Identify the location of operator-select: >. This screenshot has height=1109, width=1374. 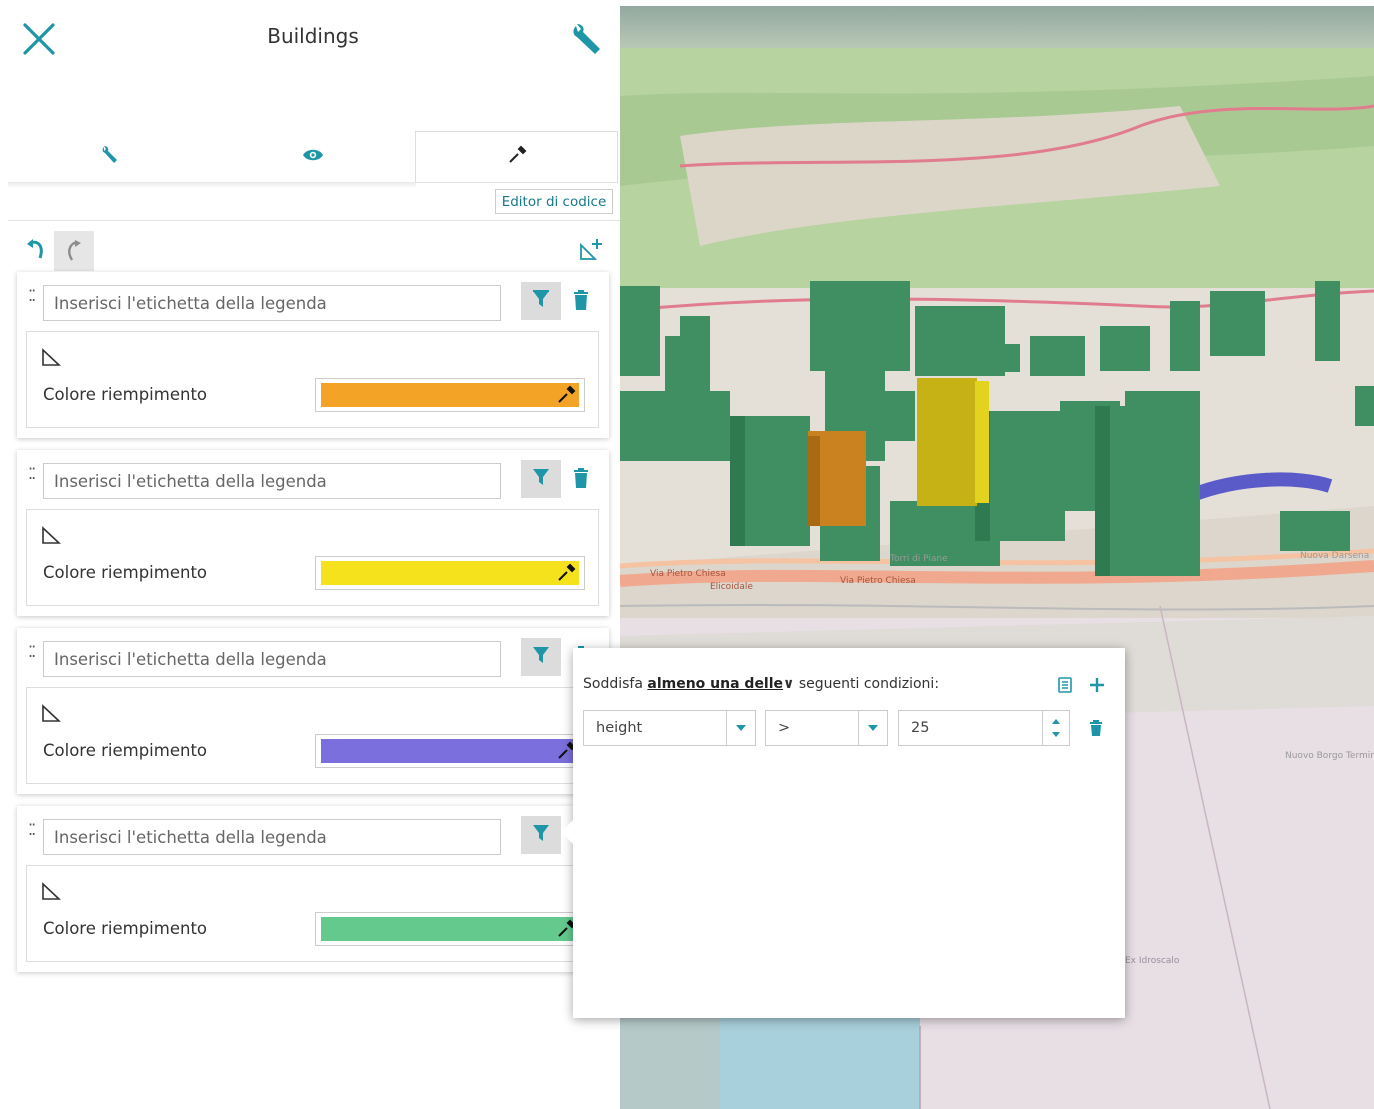
(826, 728).